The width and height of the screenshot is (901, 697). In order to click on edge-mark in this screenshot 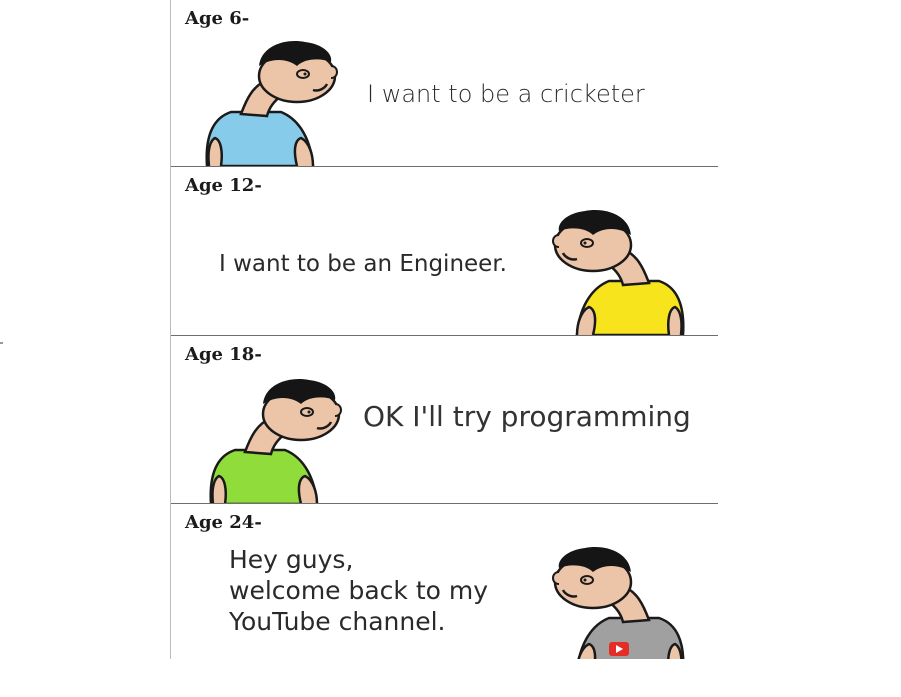, I will do `click(1, 343)`.